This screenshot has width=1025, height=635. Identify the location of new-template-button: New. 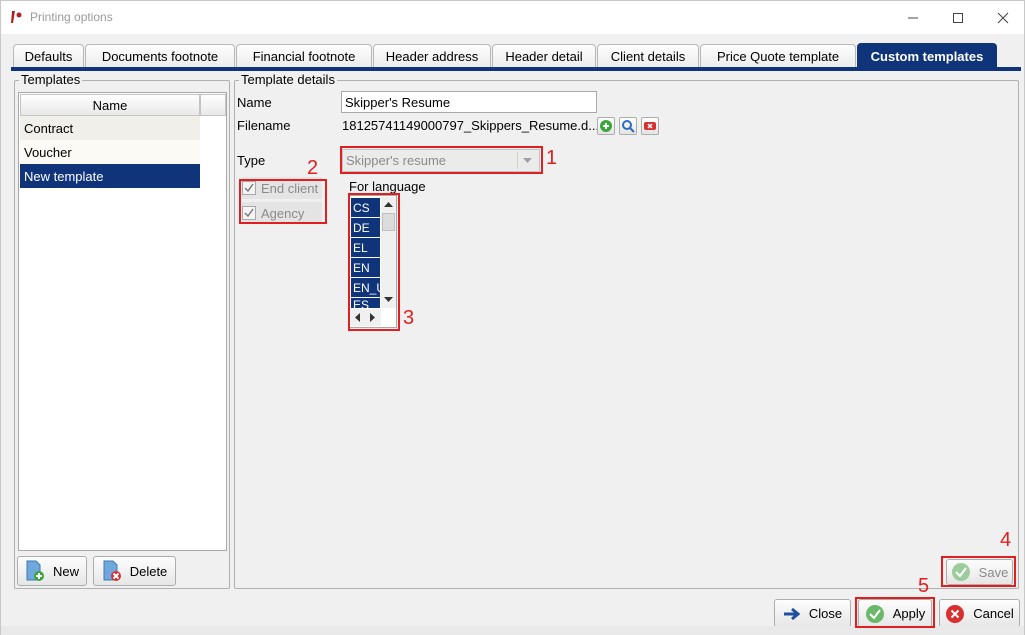
(52, 571).